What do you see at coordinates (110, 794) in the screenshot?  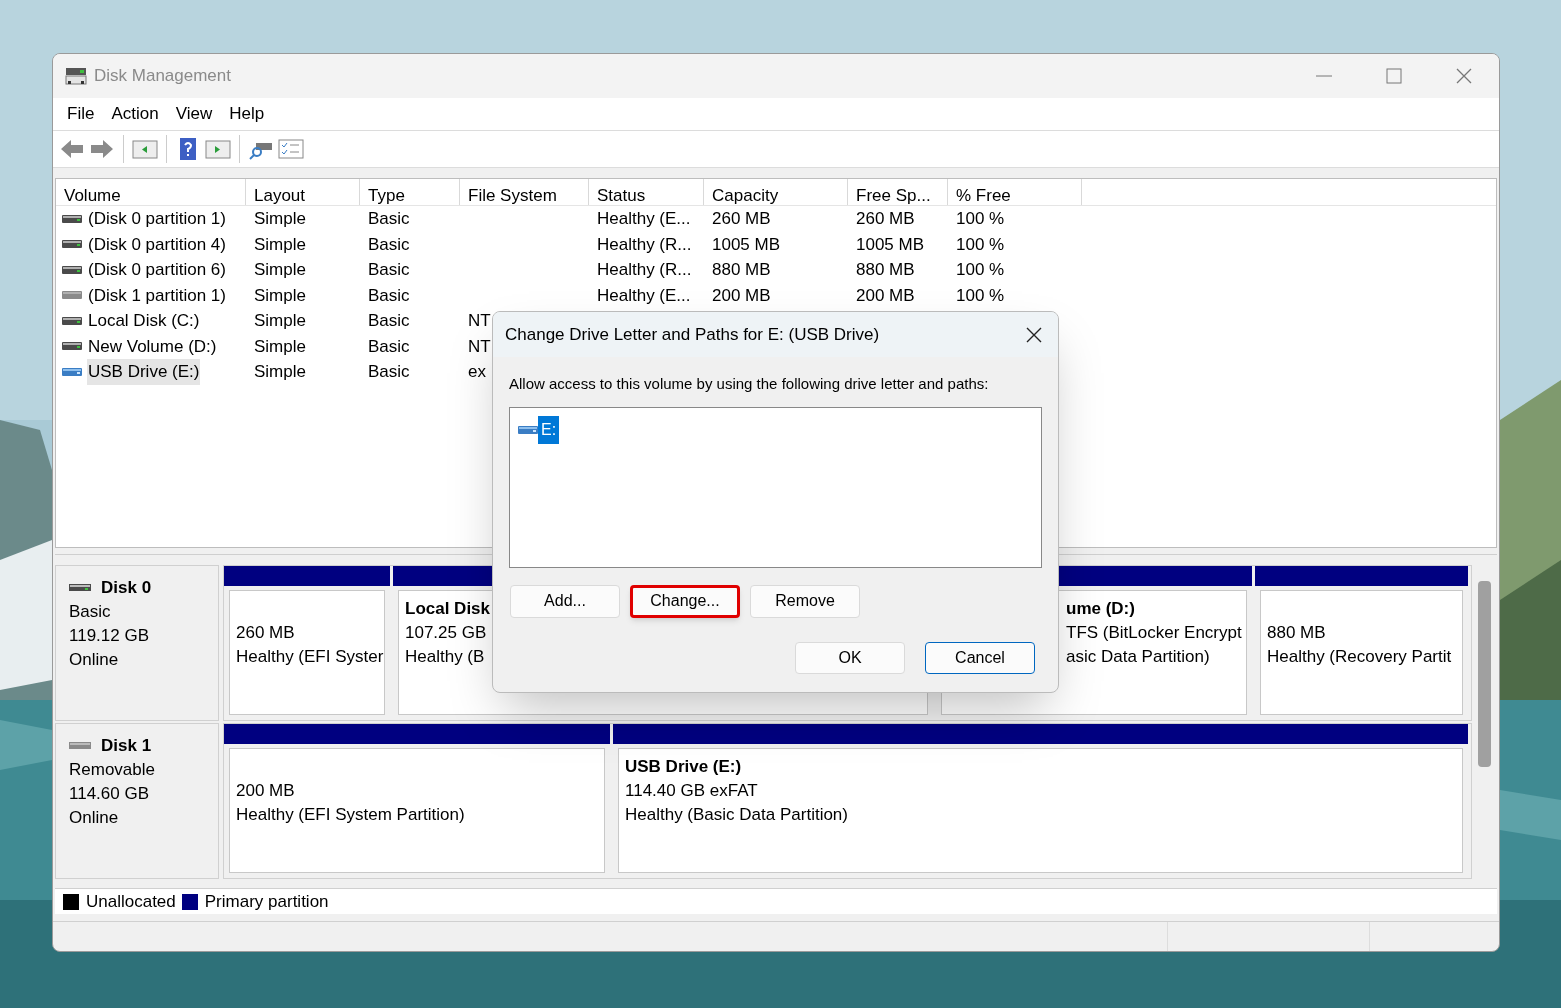 I see `disk-size: 114.60 GB` at bounding box center [110, 794].